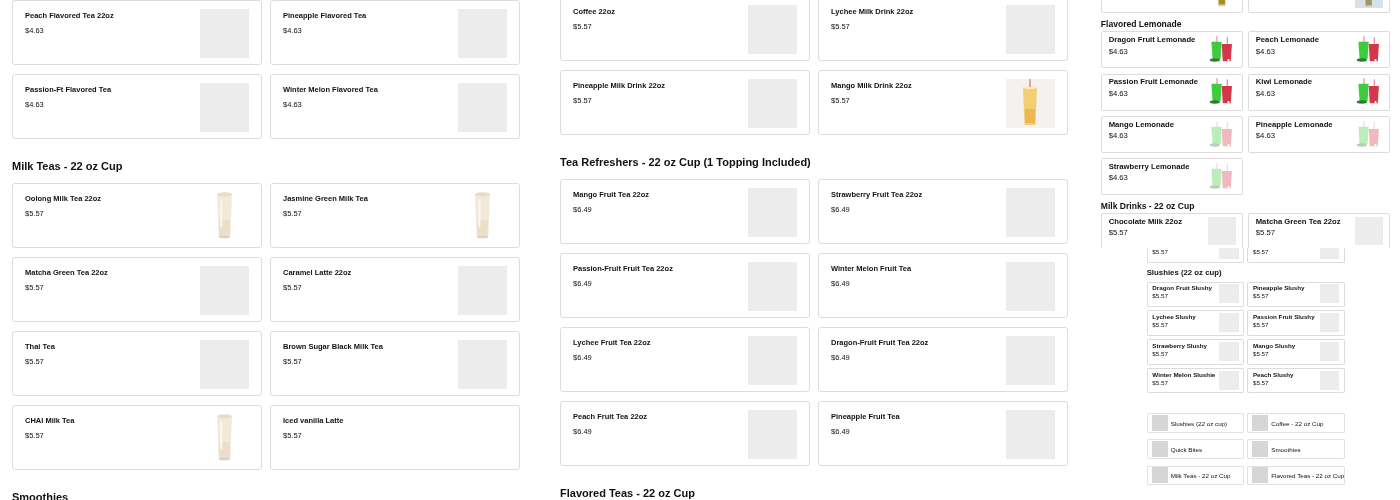 This screenshot has height=500, width=1400. I want to click on section-heading: Flavored Teas - 22 oz Cup, so click(628, 493).